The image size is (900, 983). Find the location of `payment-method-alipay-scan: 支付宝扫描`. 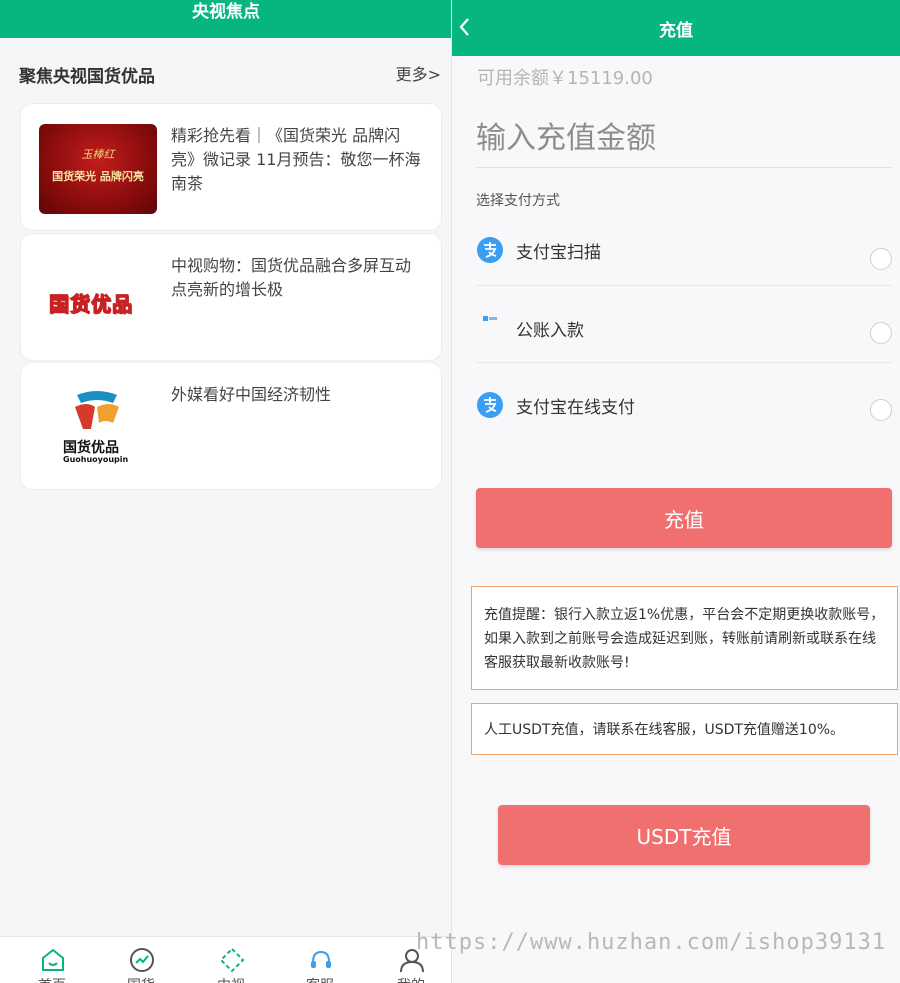

payment-method-alipay-scan: 支付宝扫描 is located at coordinates (684, 255).